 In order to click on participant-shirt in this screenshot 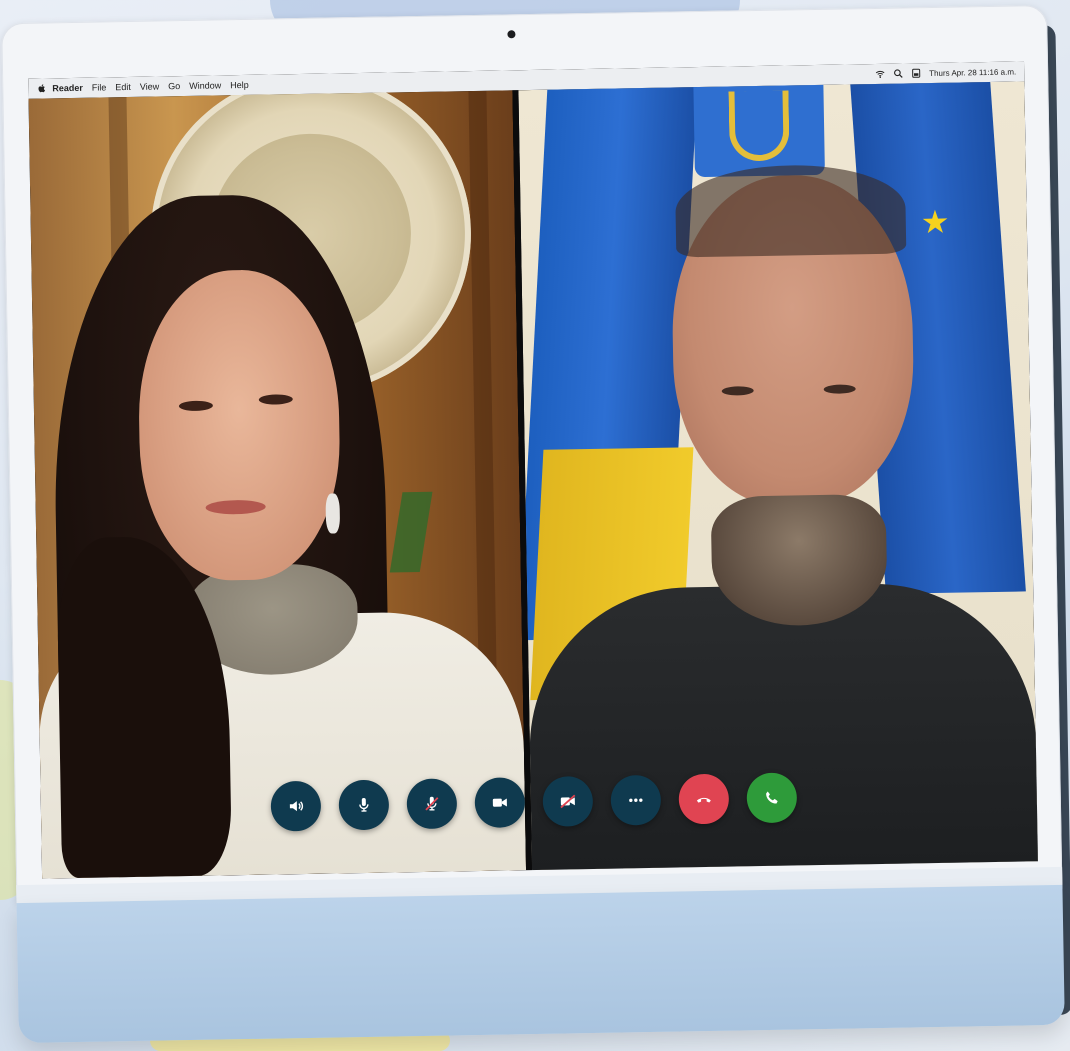, I will do `click(782, 726)`.